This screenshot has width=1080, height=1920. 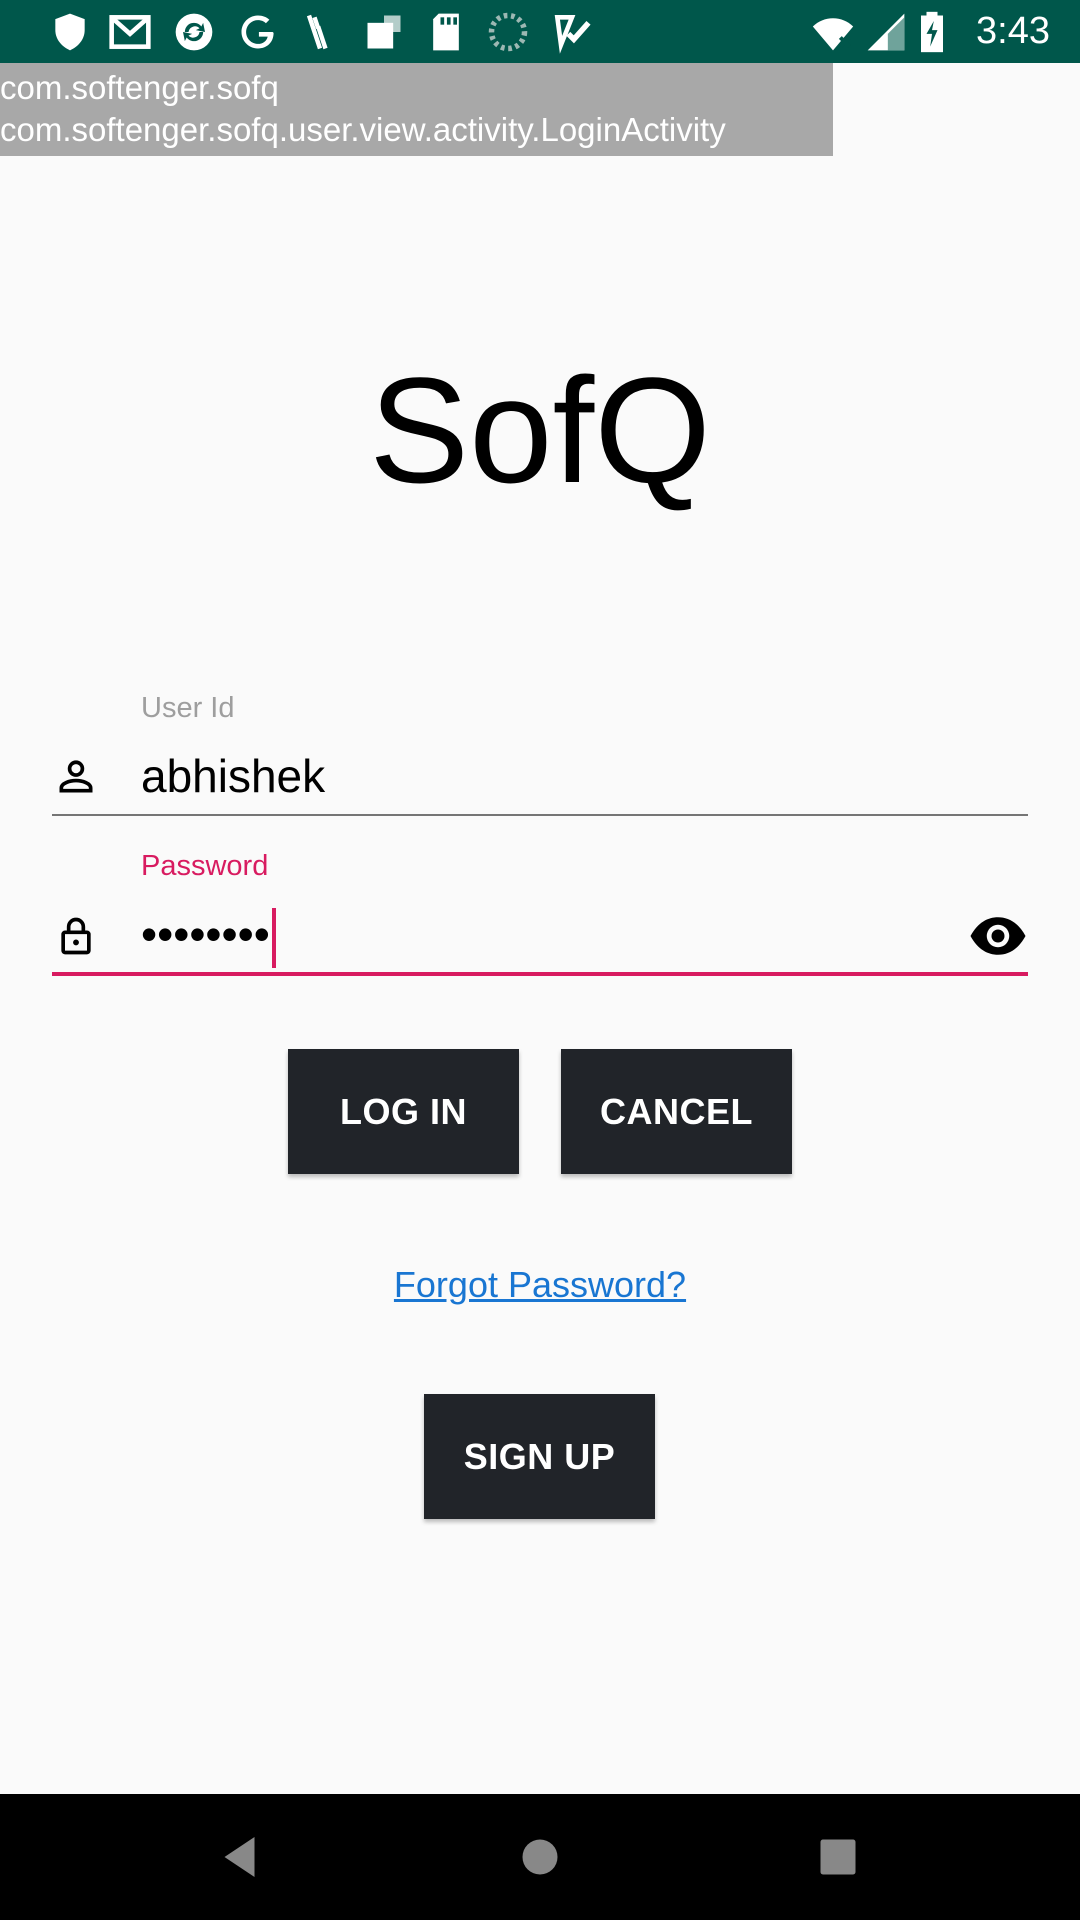 What do you see at coordinates (998, 936) in the screenshot?
I see `eye-icon` at bounding box center [998, 936].